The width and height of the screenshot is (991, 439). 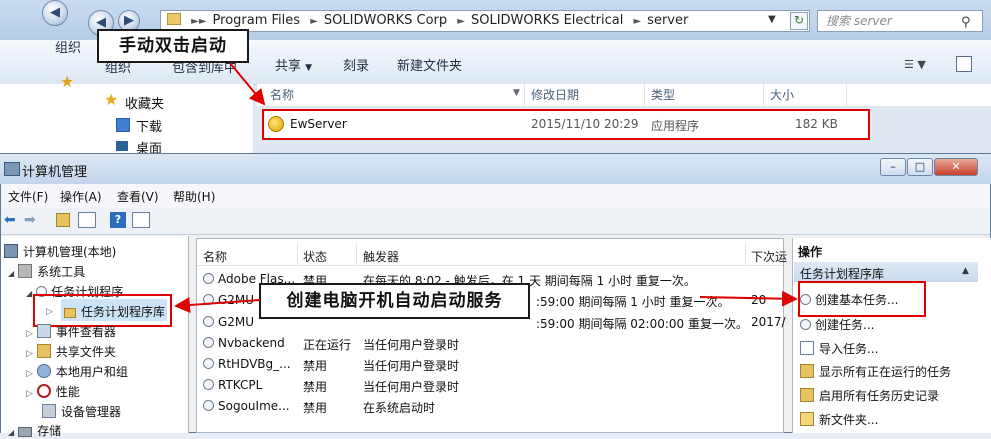 What do you see at coordinates (247, 84) in the screenshot?
I see `arrow-to-file` at bounding box center [247, 84].